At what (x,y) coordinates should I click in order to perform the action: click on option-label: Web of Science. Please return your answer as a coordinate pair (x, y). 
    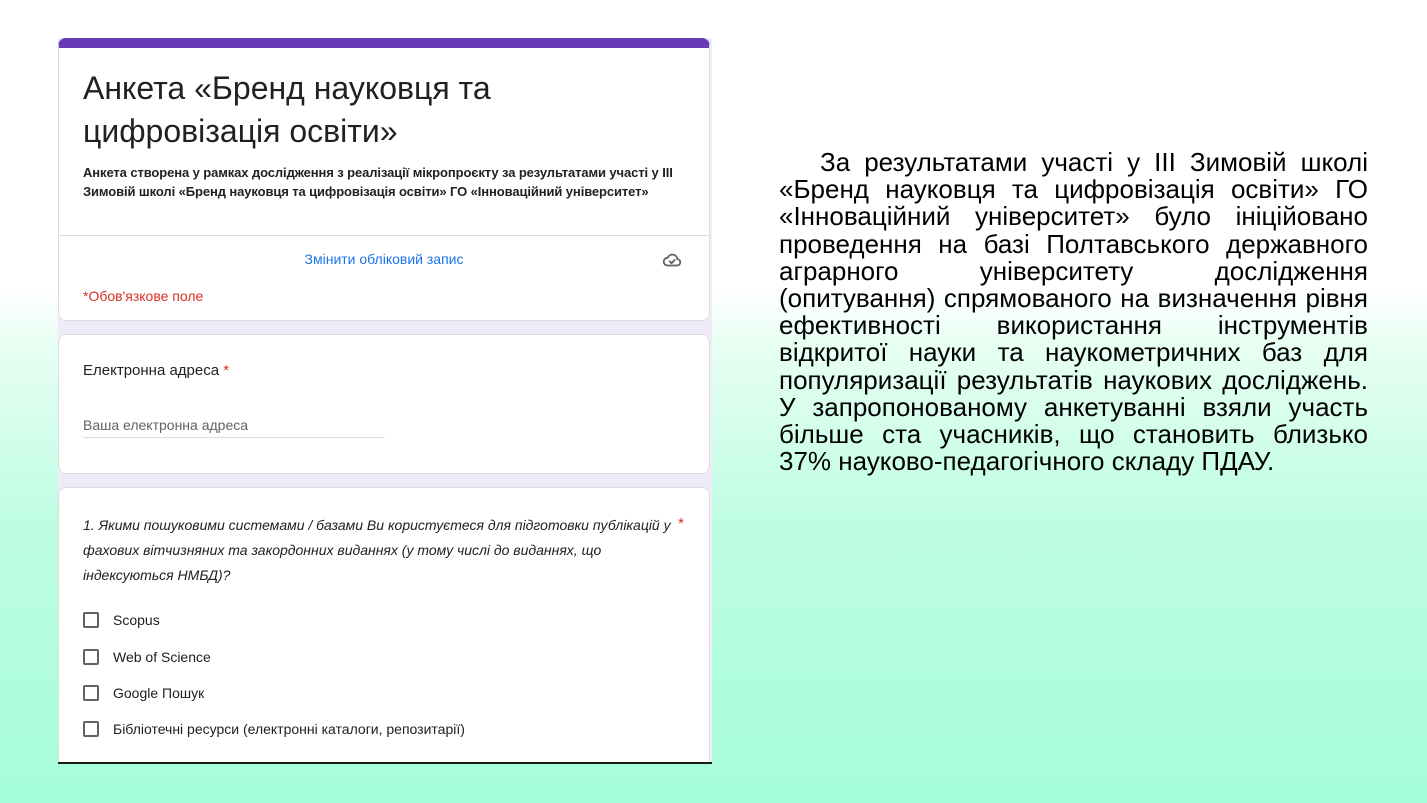
    Looking at the image, I should click on (162, 657).